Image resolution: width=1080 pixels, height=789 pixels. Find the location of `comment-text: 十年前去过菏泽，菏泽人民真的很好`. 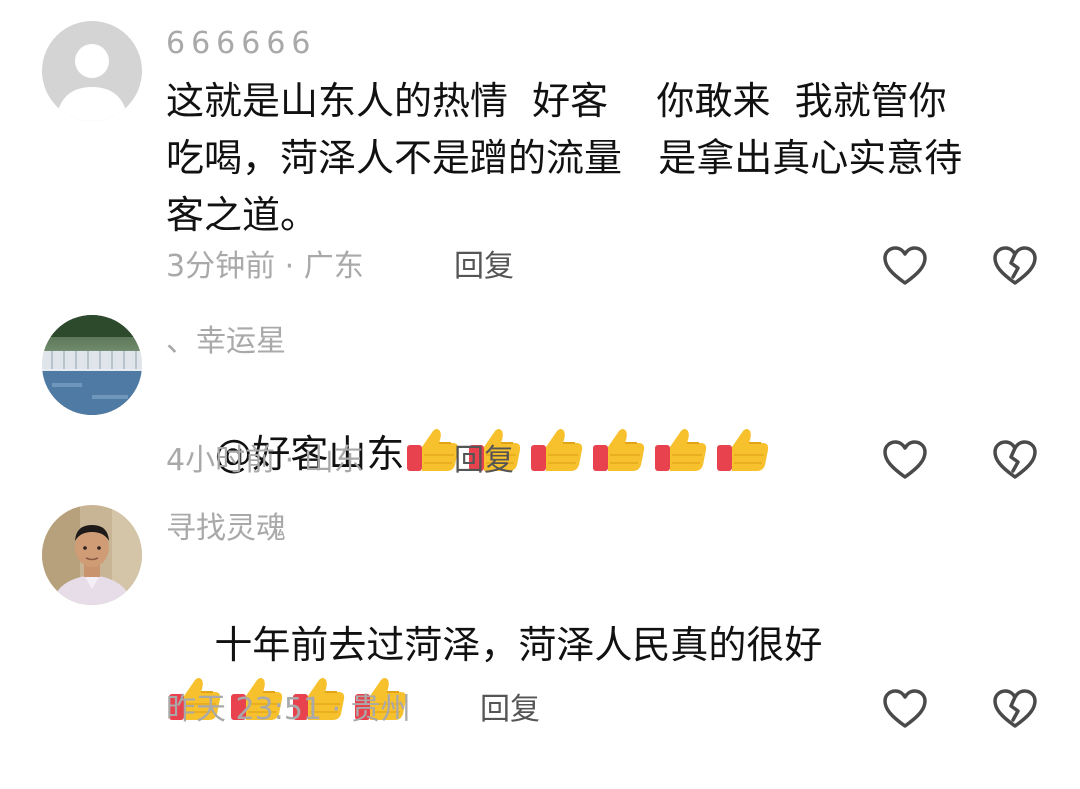

comment-text: 十年前去过菏泽，菏泽人民真的很好 is located at coordinates (518, 645).